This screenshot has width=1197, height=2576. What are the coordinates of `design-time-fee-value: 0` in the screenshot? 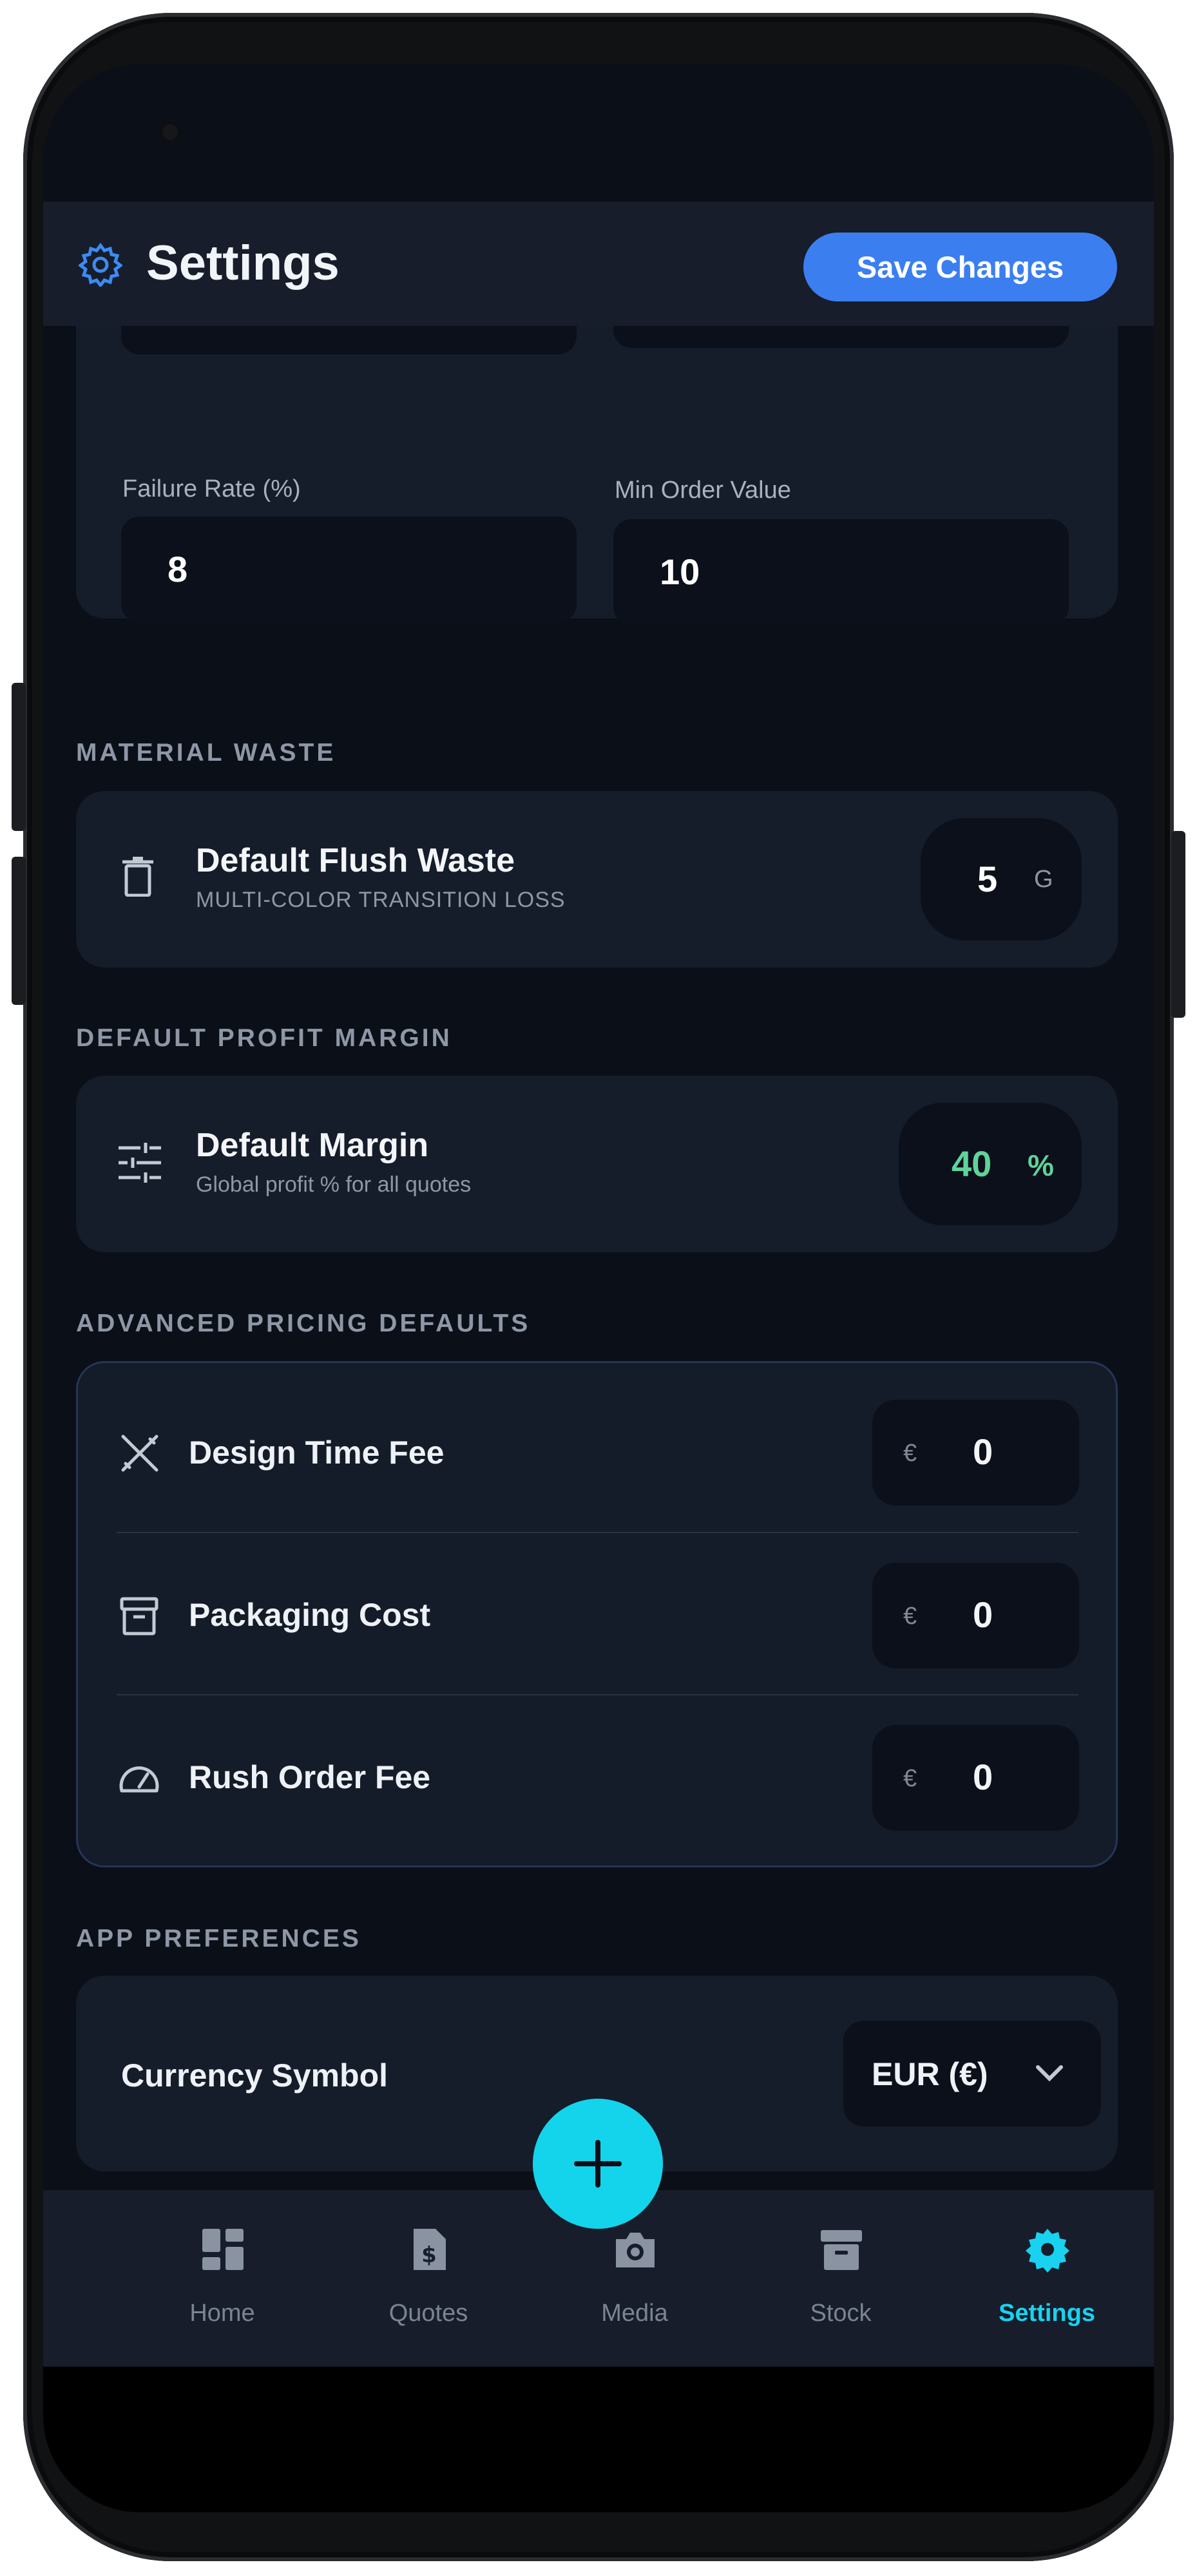 It's located at (983, 1451).